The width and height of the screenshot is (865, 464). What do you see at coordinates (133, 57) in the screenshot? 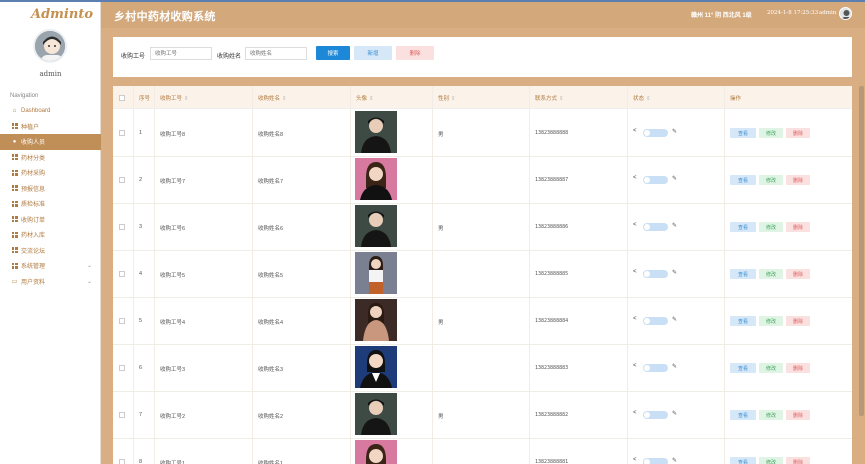
I see `buyer-id-label: 收购工号` at bounding box center [133, 57].